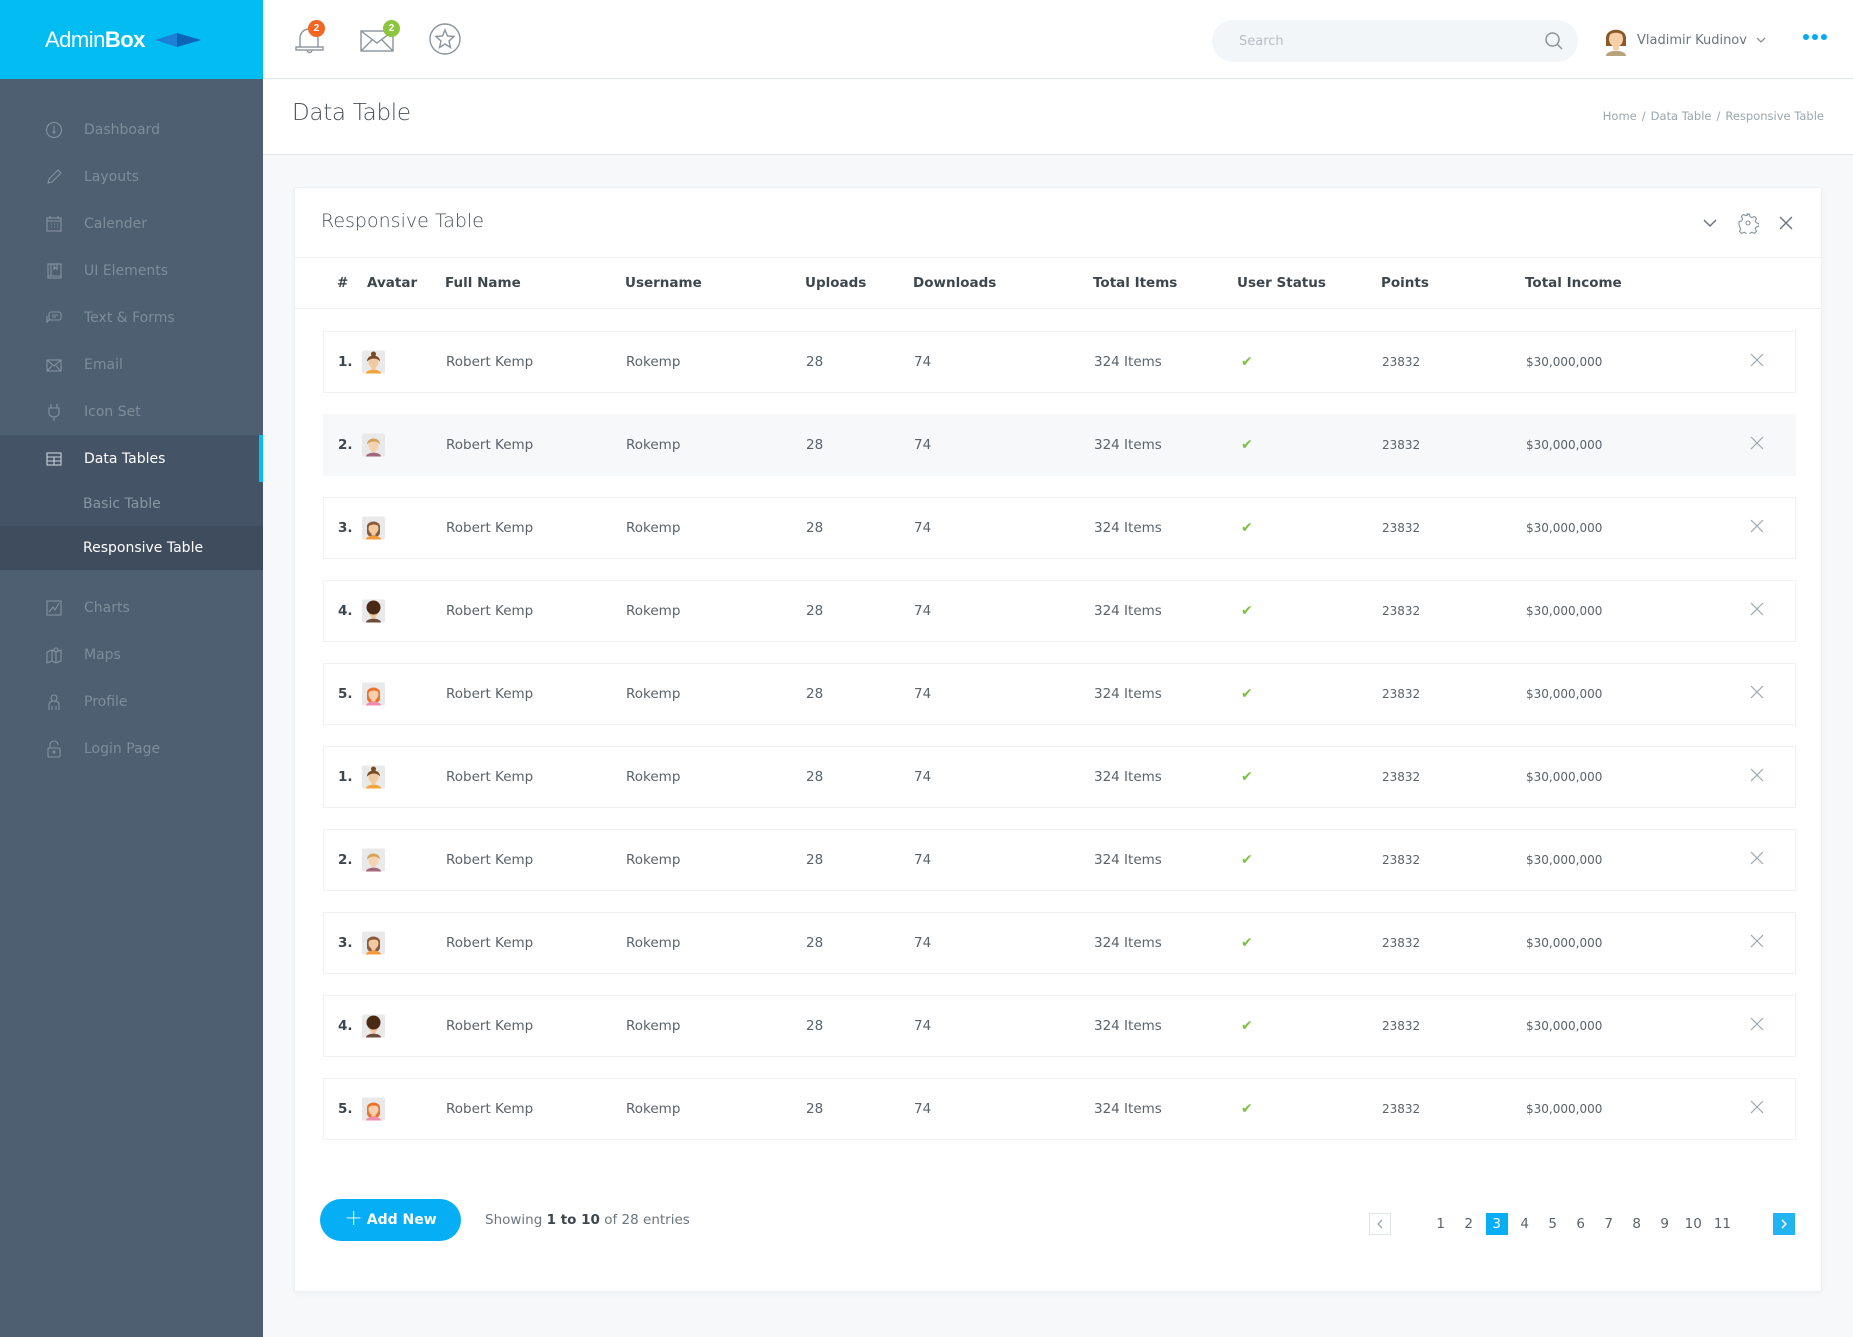  I want to click on pagination-page: 4, so click(1525, 1224).